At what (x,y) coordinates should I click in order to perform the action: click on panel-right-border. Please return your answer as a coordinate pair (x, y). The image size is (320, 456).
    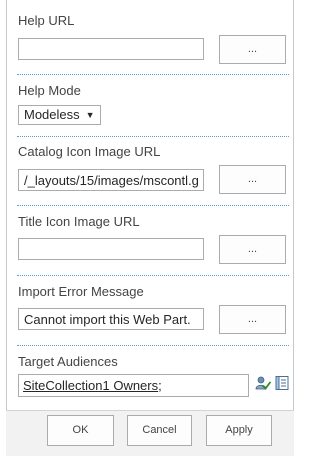
    Looking at the image, I should click on (293, 205).